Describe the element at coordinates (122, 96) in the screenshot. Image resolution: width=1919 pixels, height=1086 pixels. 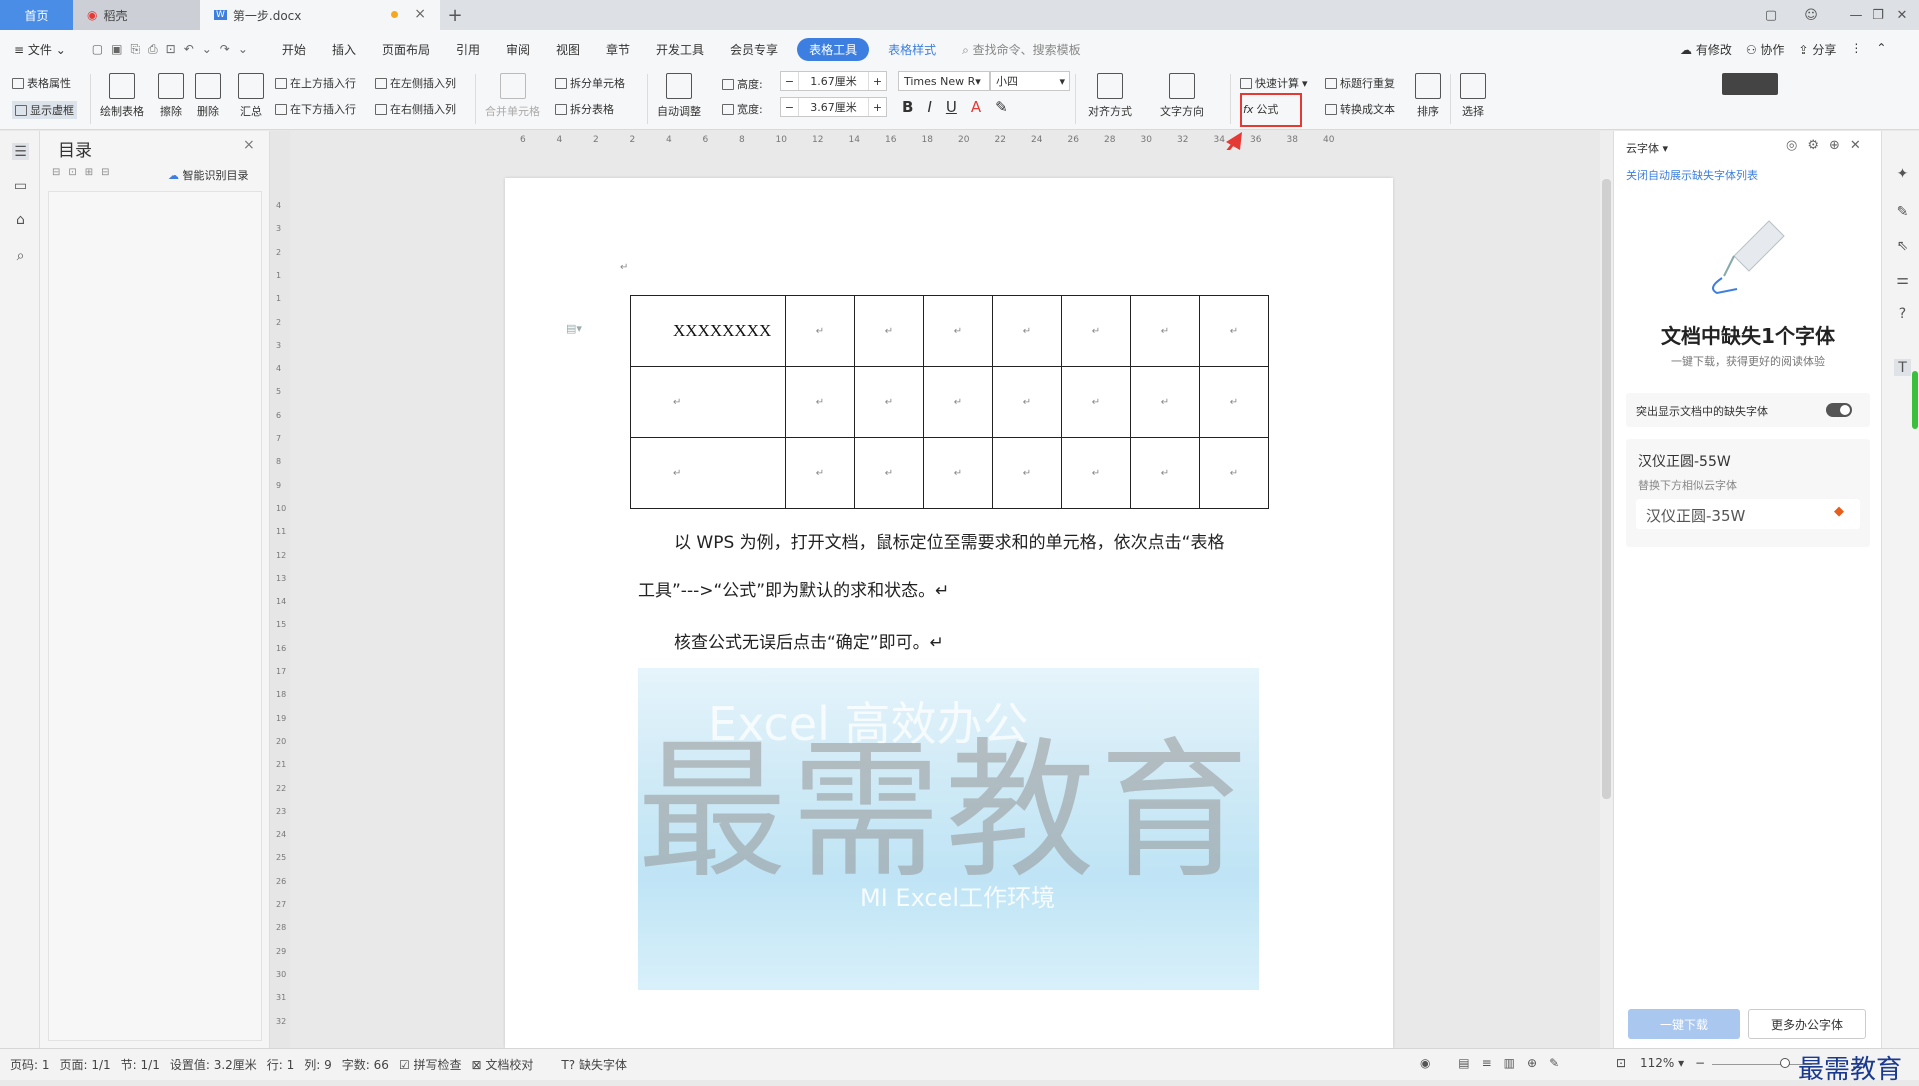
I see `draw-table-button: 绘制表格` at that location.